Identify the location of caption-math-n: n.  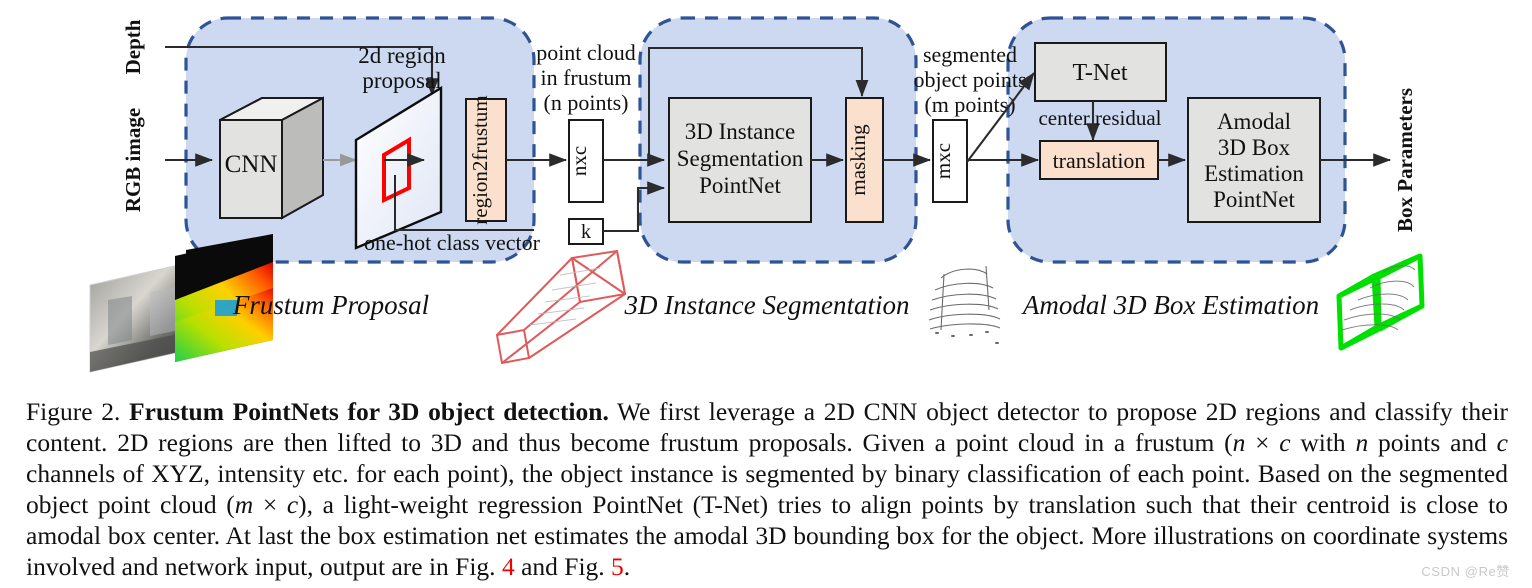
(1239, 442).